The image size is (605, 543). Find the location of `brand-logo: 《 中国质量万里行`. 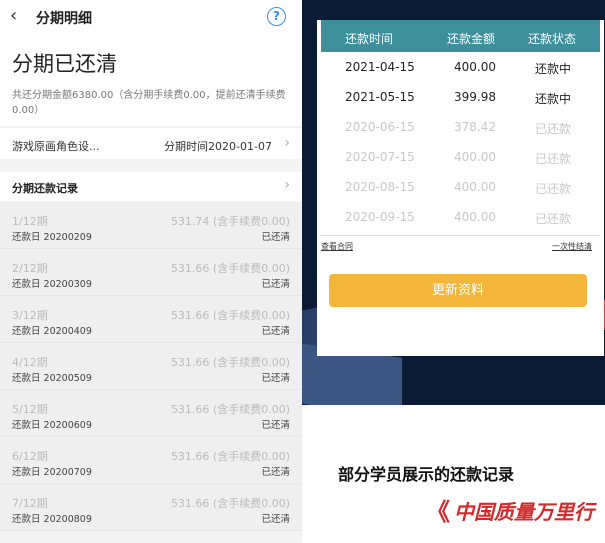

brand-logo: 《 中国质量万里行 is located at coordinates (513, 512).